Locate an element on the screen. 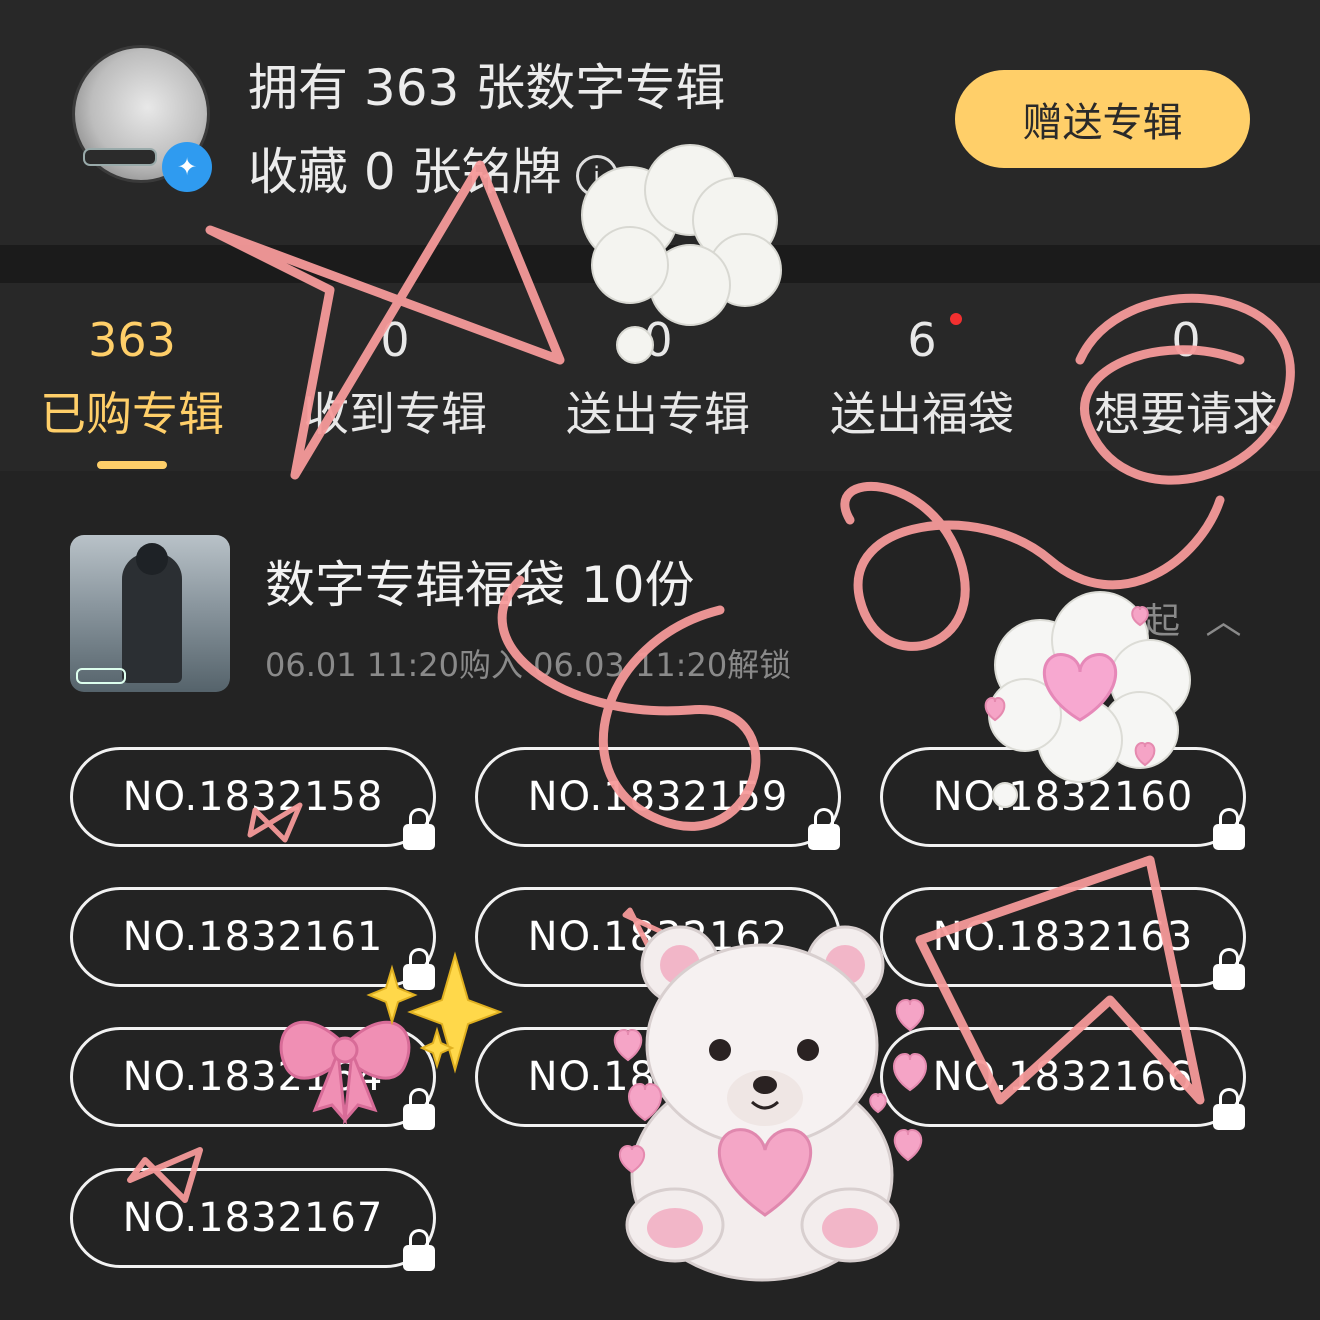 The image size is (1320, 1320). serial-number: NO.1832163 is located at coordinates (1063, 937).